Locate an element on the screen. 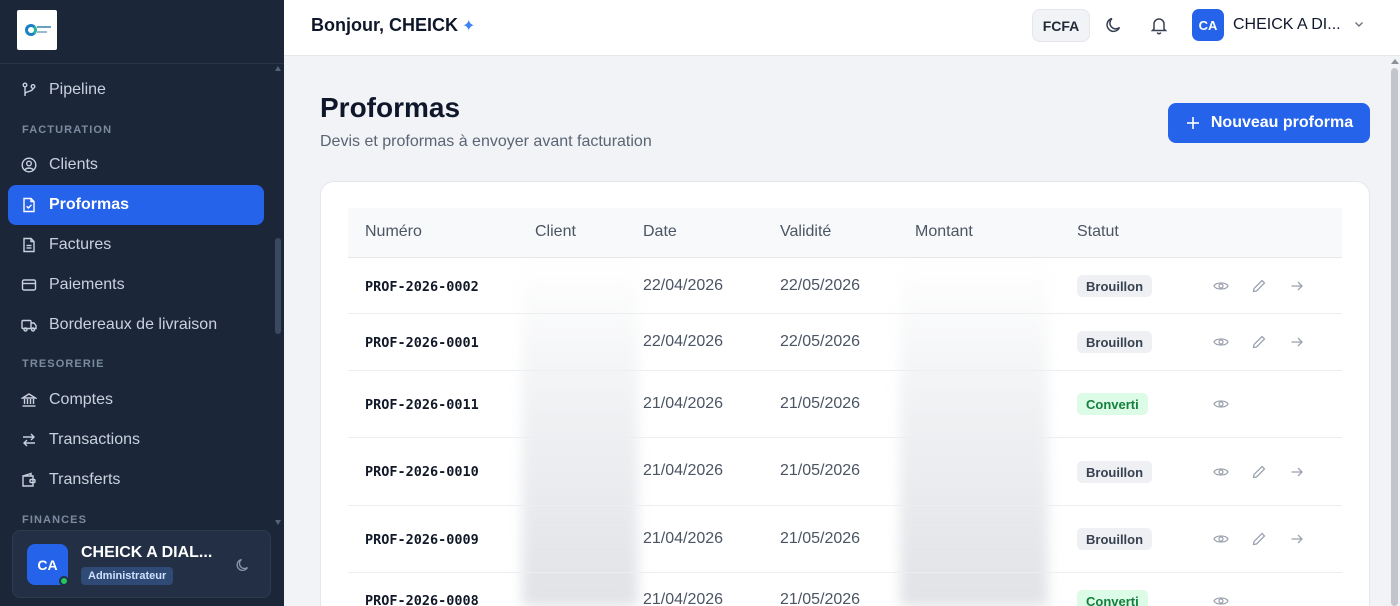  cell-numero: PROF-2026-0010 is located at coordinates (422, 472).